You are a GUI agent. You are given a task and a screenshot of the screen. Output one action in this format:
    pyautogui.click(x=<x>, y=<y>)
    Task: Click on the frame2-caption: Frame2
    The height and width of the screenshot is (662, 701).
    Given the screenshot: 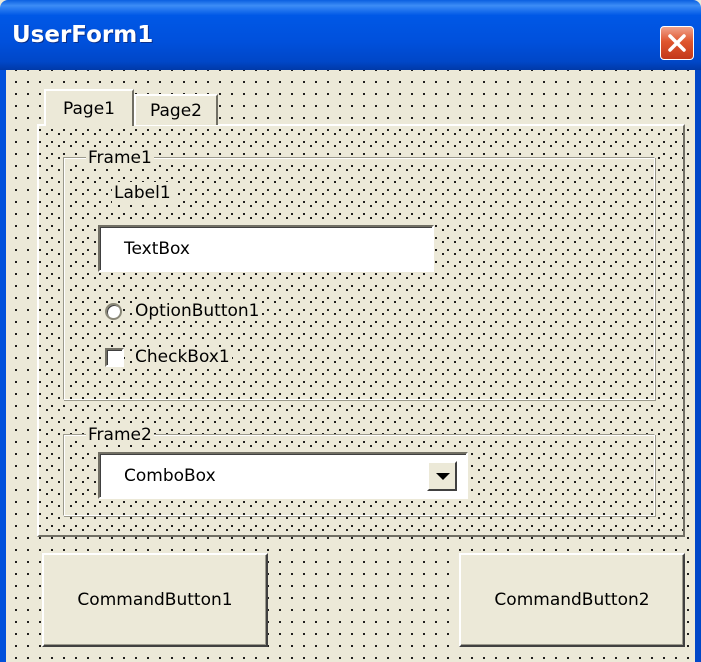 What is the action you would take?
    pyautogui.click(x=120, y=435)
    